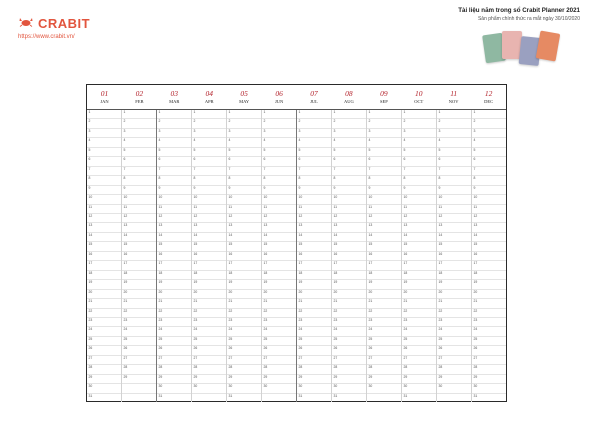 This screenshot has width=600, height=425. What do you see at coordinates (489, 398) in the screenshot?
I see `day-cell: 31` at bounding box center [489, 398].